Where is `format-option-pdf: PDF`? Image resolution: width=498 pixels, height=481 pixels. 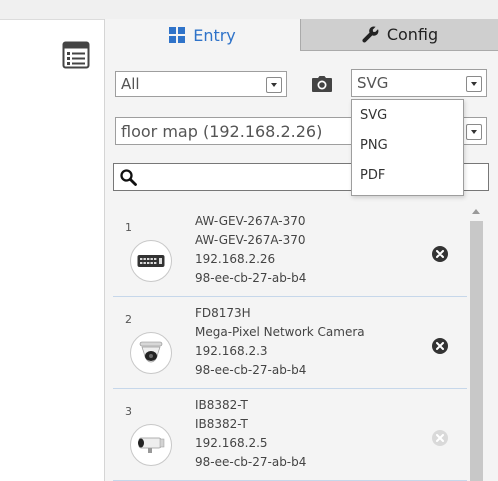
format-option-pdf: PDF is located at coordinates (407, 175).